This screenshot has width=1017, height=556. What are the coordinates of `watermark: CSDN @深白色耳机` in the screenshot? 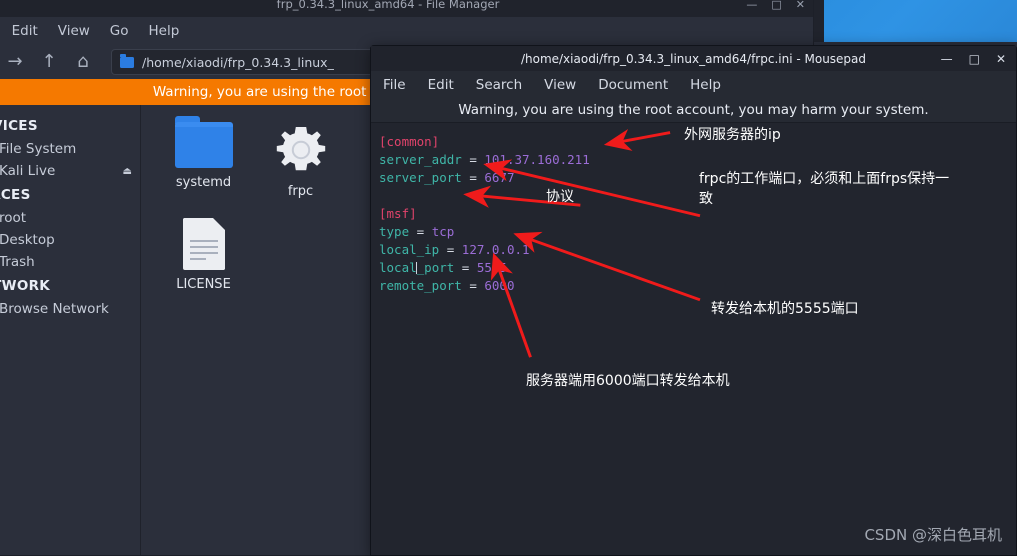 It's located at (933, 535).